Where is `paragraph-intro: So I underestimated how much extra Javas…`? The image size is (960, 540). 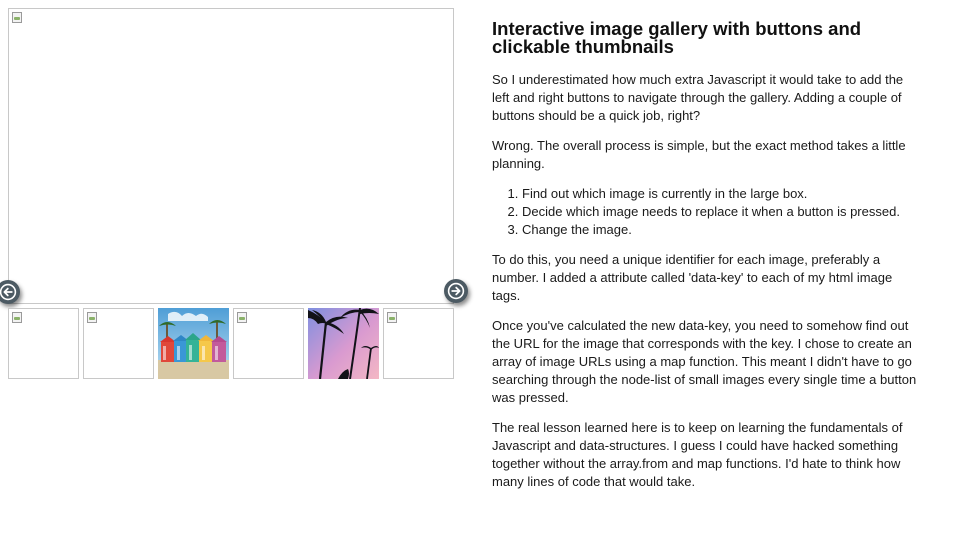 paragraph-intro: So I underestimated how much extra Javas… is located at coordinates (698, 97).